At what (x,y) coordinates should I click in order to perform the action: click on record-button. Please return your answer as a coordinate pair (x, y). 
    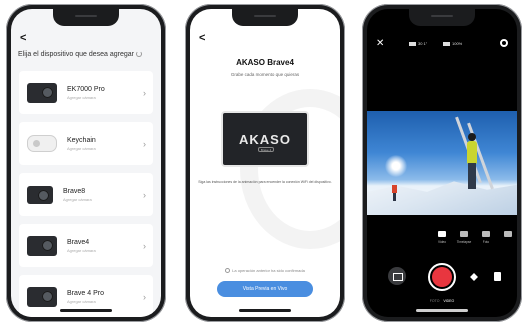
    Looking at the image, I should click on (442, 277).